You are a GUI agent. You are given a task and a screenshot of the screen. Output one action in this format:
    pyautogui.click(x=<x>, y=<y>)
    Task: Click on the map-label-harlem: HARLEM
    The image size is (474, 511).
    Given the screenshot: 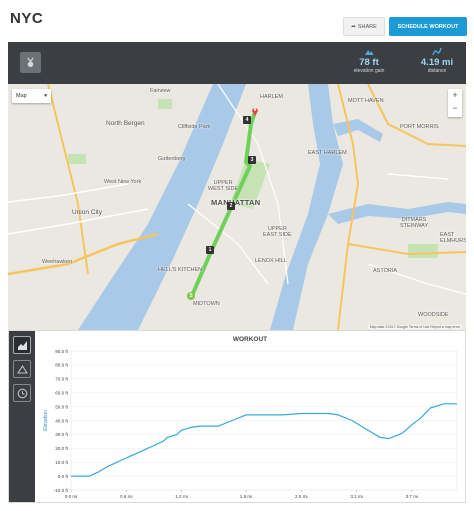 What is the action you would take?
    pyautogui.click(x=271, y=97)
    